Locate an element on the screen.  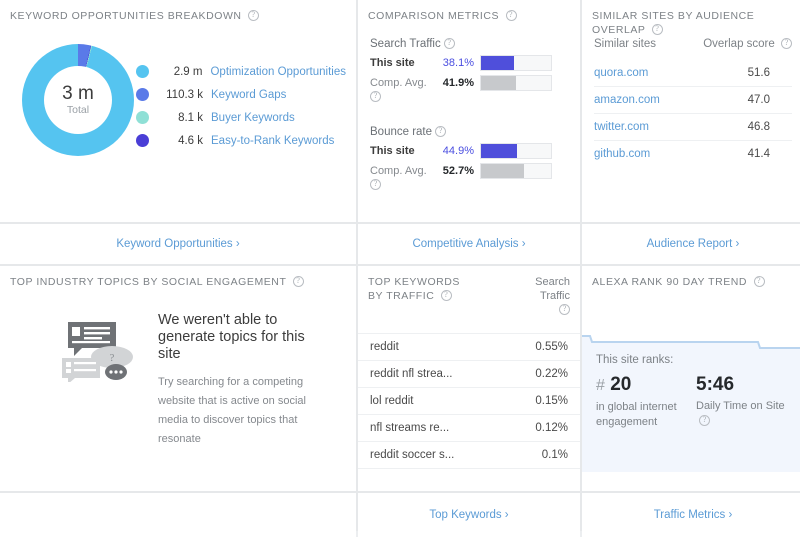
keyword-traffic-value: 0.12% is located at coordinates (551, 428).